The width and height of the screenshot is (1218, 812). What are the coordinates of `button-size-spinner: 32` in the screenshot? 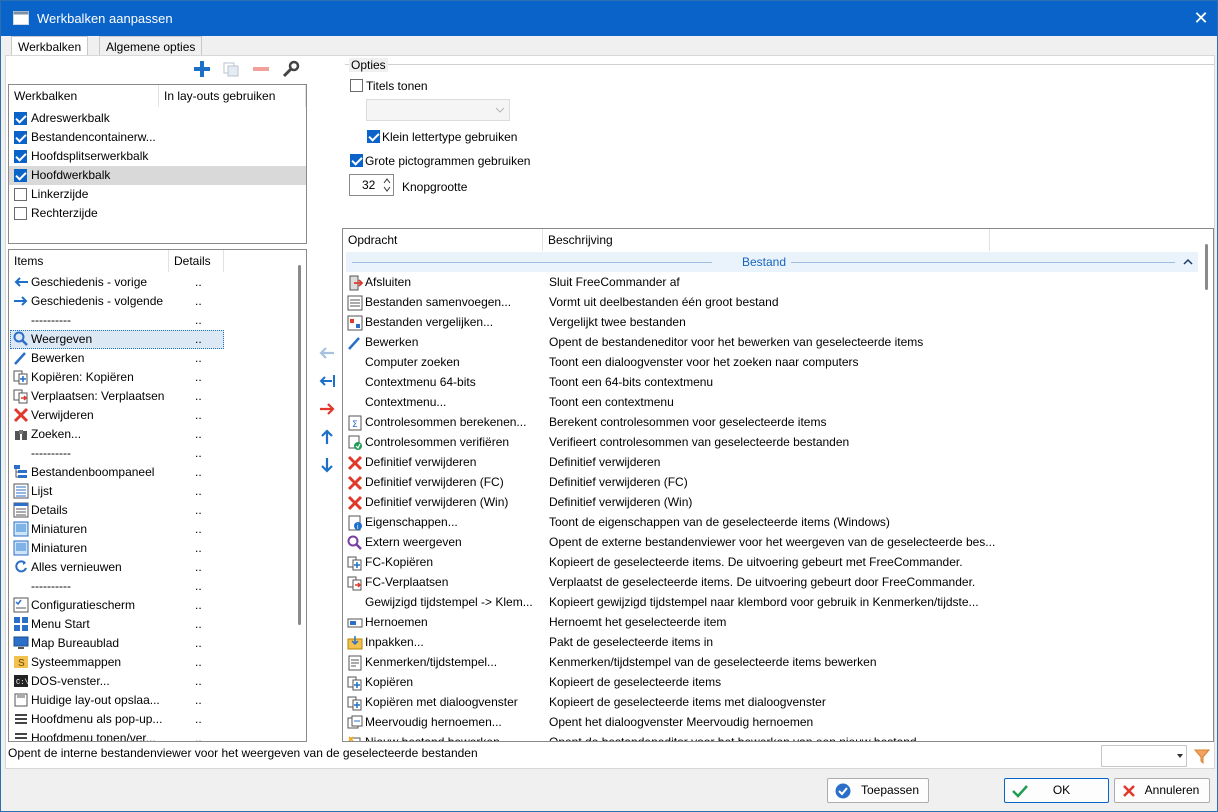 It's located at (371, 185).